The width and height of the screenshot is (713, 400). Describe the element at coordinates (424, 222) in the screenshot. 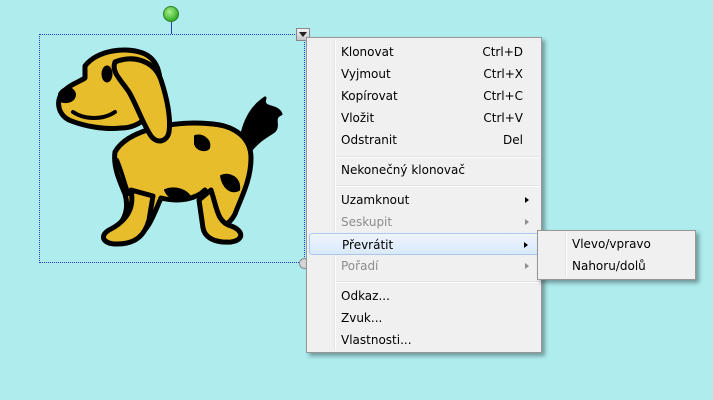

I see `menu-item-group: Seskupit` at that location.